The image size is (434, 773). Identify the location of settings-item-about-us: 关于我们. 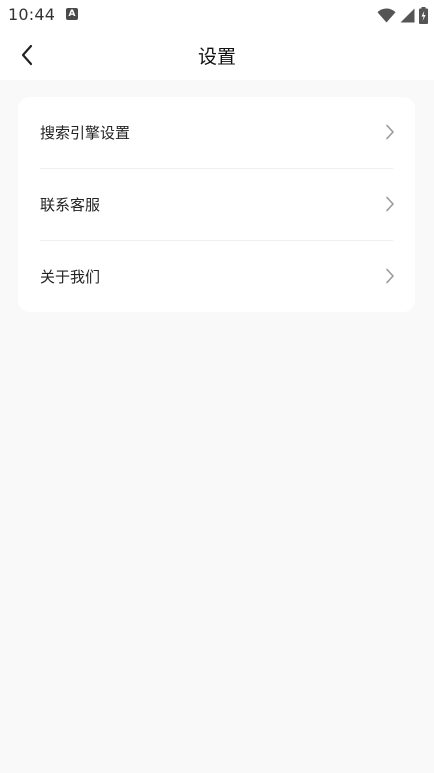
(216, 277).